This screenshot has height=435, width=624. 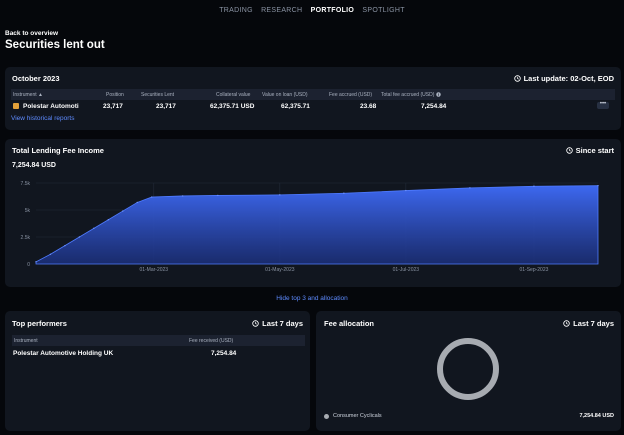 What do you see at coordinates (51, 106) in the screenshot?
I see `cell-instrument: Polestar Automoti` at bounding box center [51, 106].